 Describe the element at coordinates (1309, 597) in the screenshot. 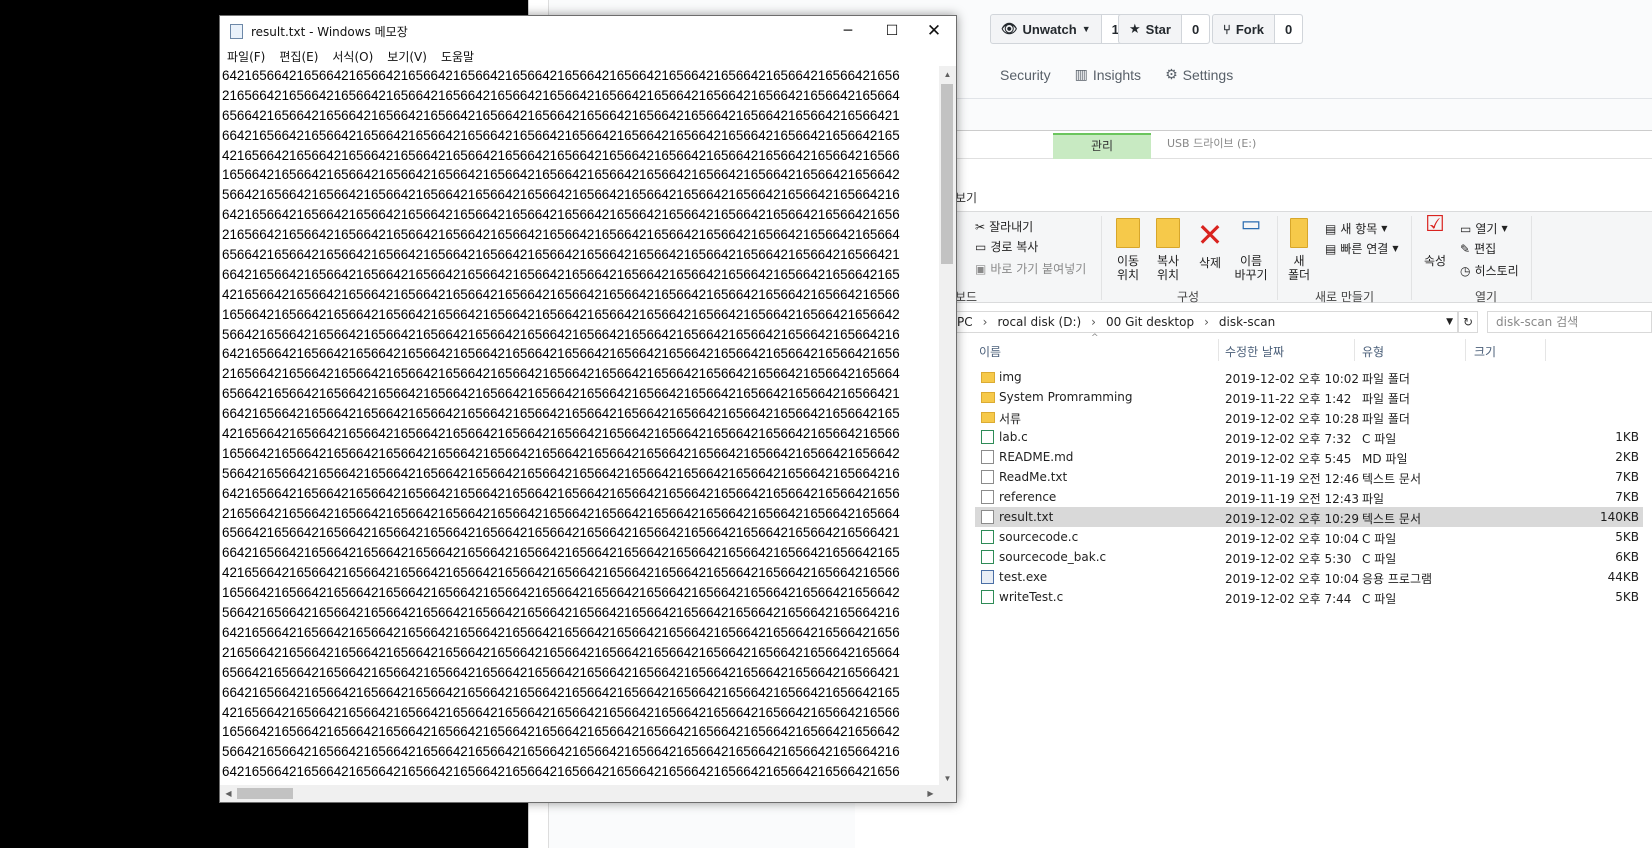

I see `file-row: writeTest.c 2019-12-02 오후 7:44 C 파일 5KB` at that location.